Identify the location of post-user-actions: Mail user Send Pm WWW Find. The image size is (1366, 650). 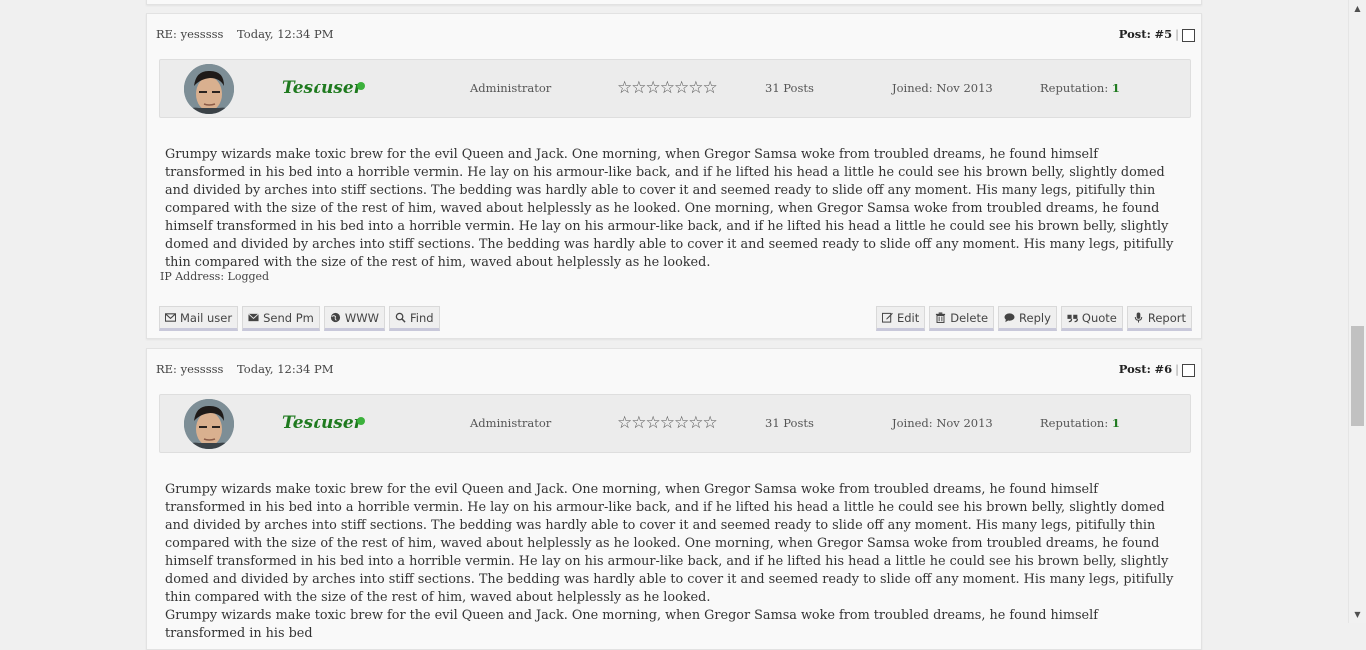
(299, 318).